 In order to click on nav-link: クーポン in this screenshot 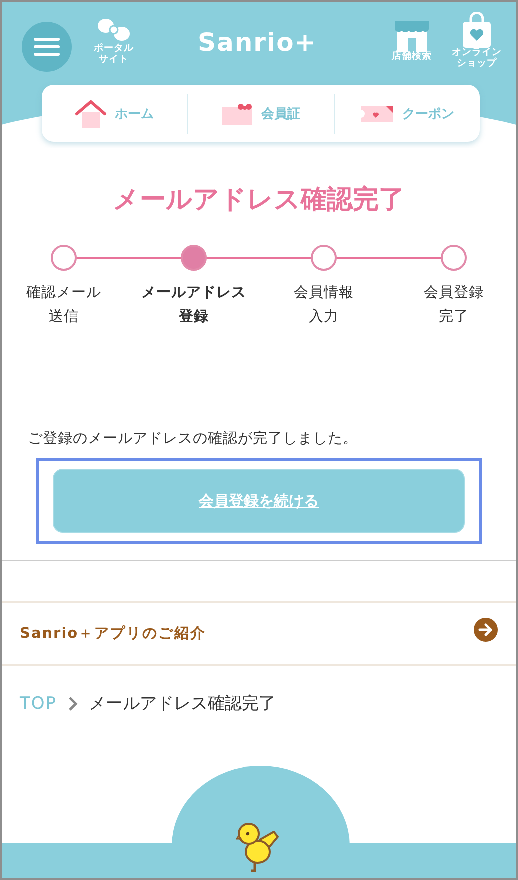, I will do `click(407, 113)`.